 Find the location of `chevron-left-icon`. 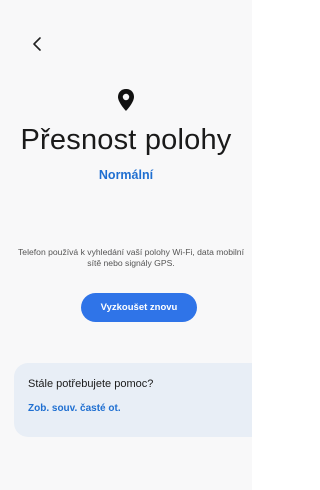

chevron-left-icon is located at coordinates (37, 44).